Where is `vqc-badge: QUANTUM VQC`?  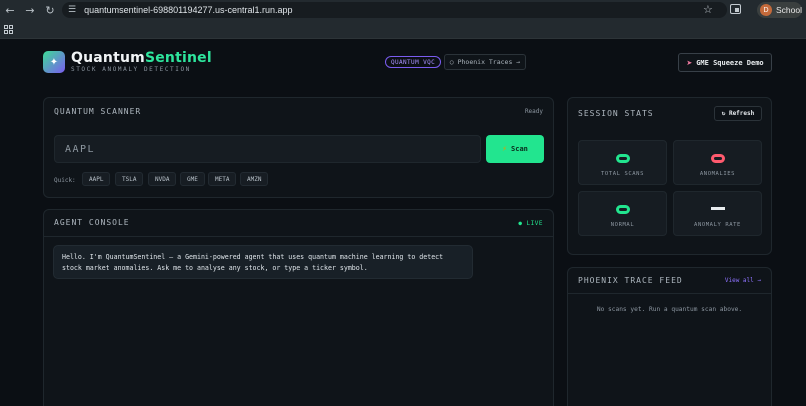
vqc-badge: QUANTUM VQC is located at coordinates (413, 62).